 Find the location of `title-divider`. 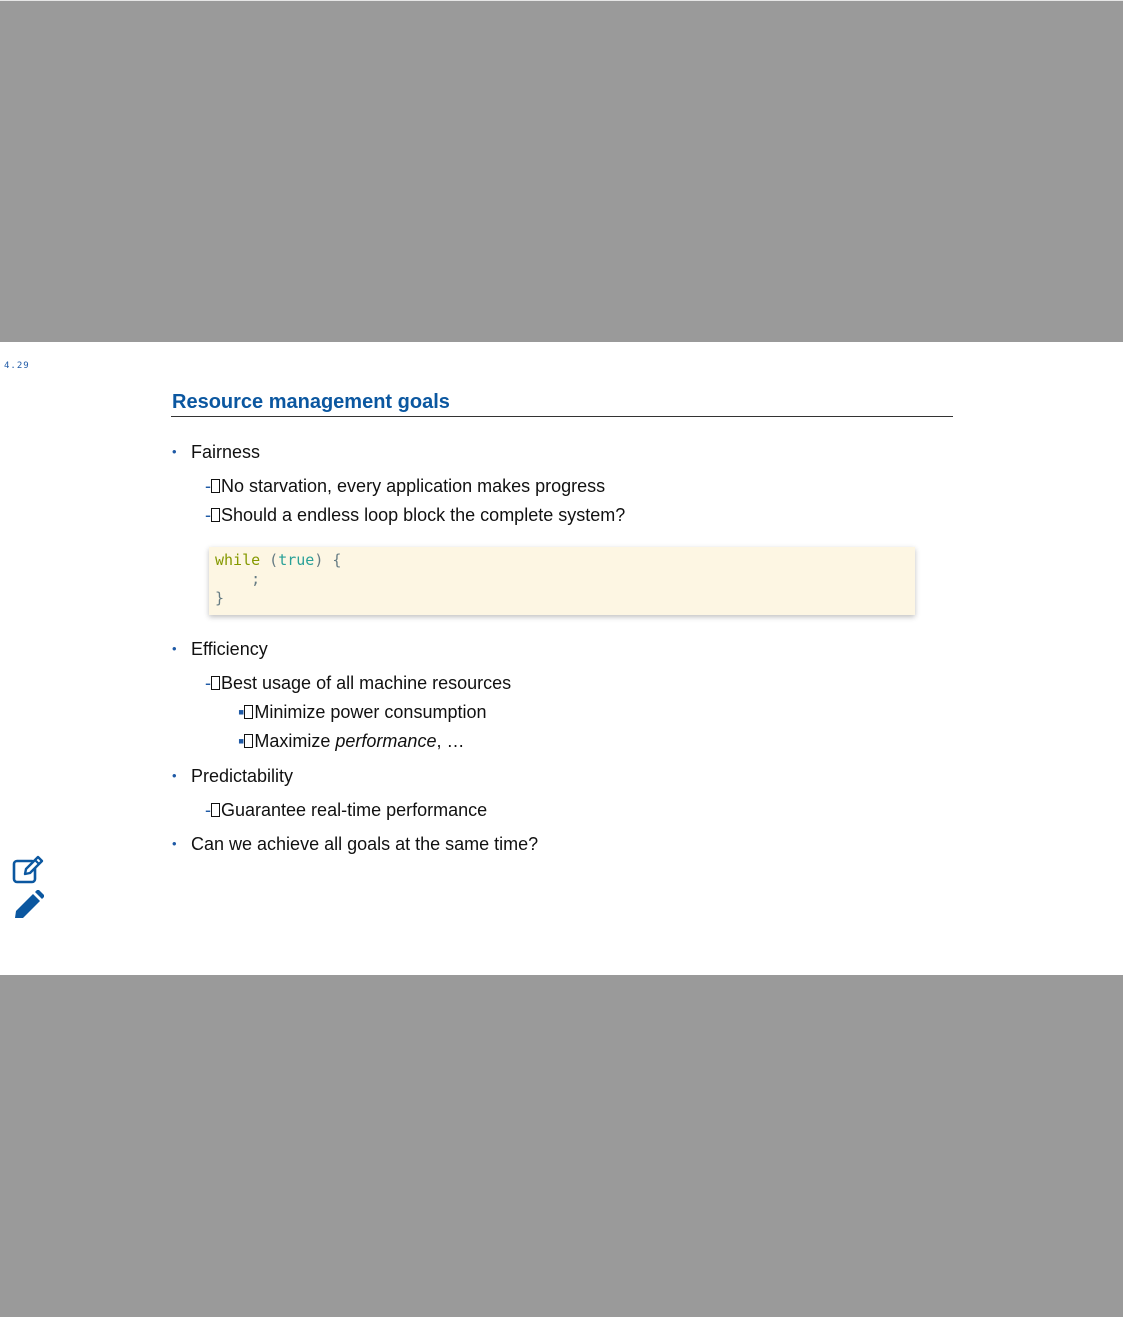

title-divider is located at coordinates (562, 416).